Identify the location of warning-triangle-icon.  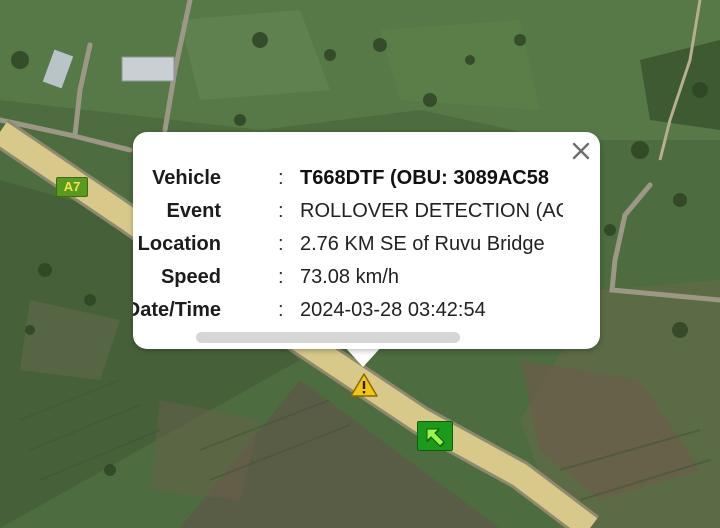
(364, 385).